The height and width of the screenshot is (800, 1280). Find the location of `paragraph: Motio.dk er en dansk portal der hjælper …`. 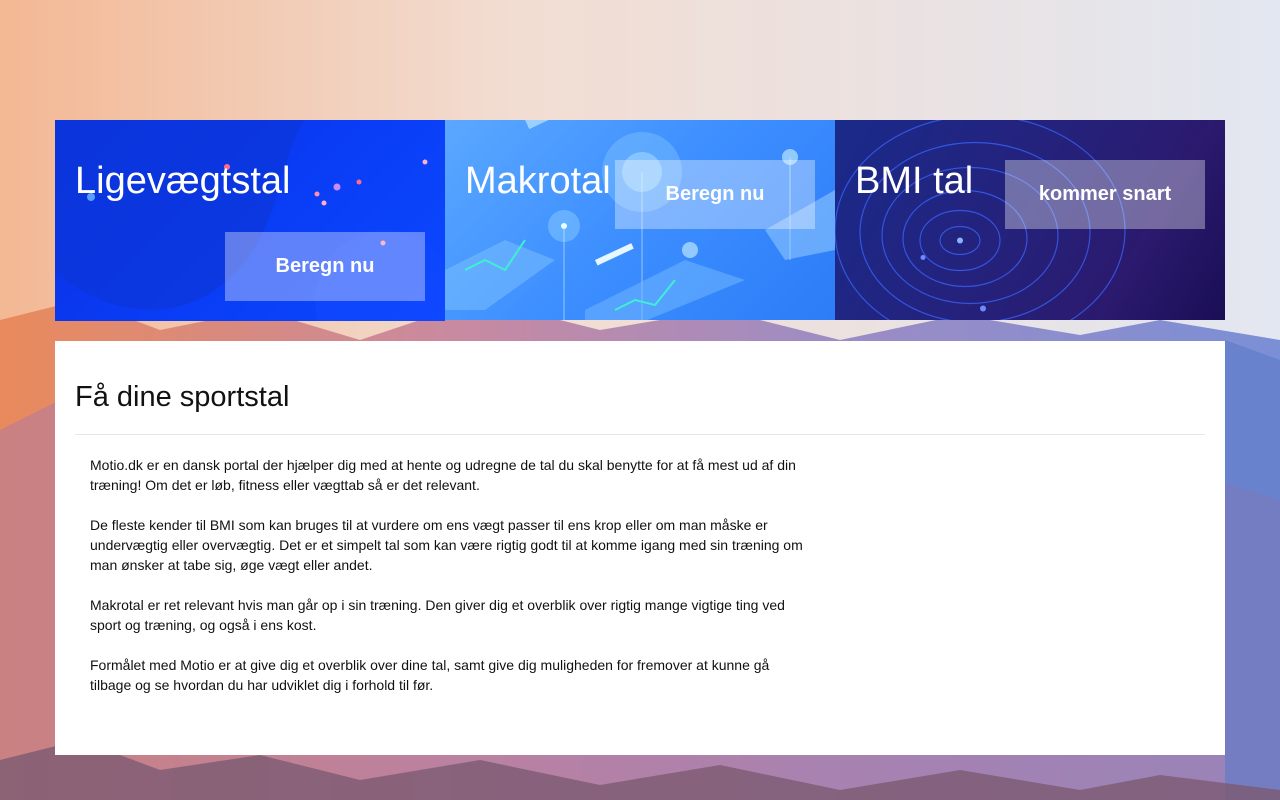

paragraph: Motio.dk er en dansk portal der hjælper … is located at coordinates (443, 475).